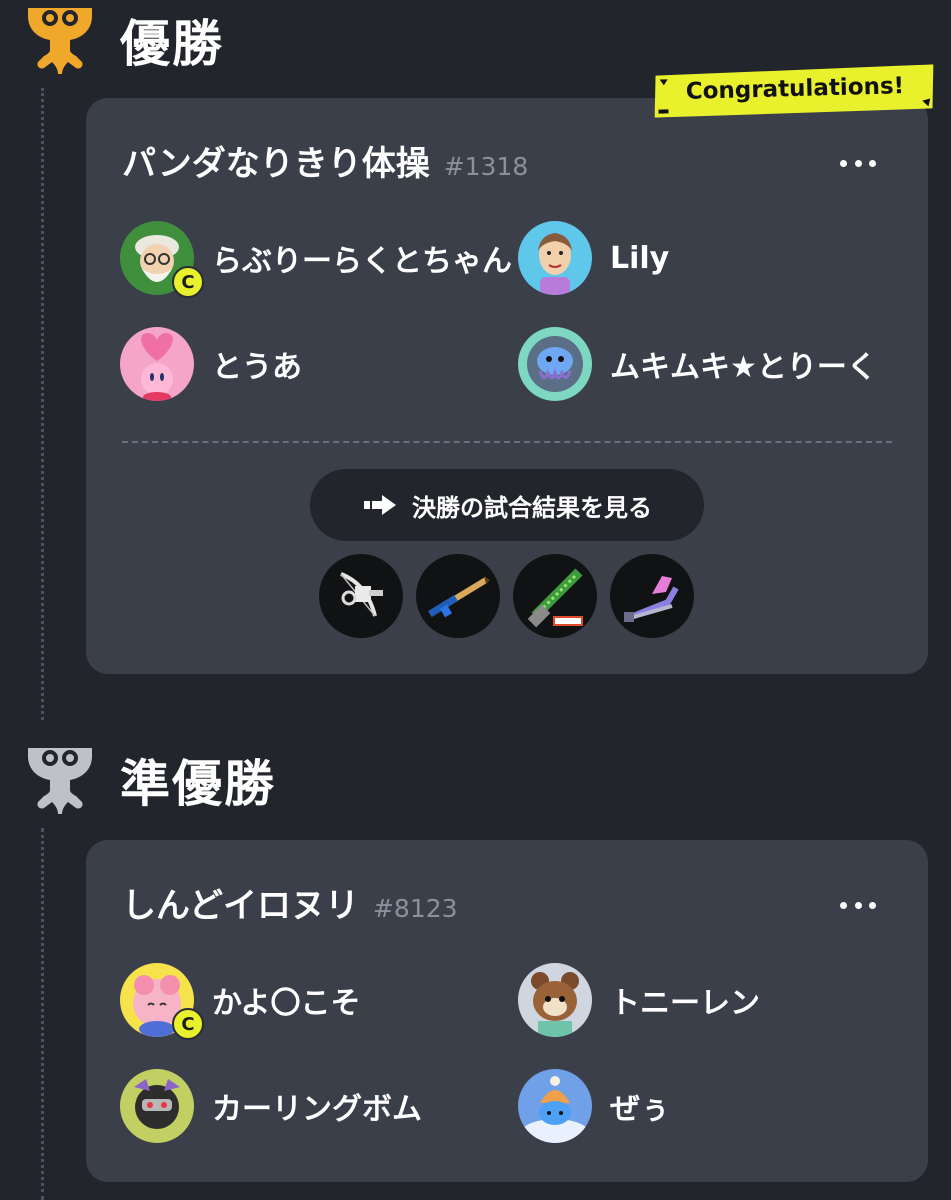  Describe the element at coordinates (652, 596) in the screenshot. I see `splatana-weapon-icon` at that location.